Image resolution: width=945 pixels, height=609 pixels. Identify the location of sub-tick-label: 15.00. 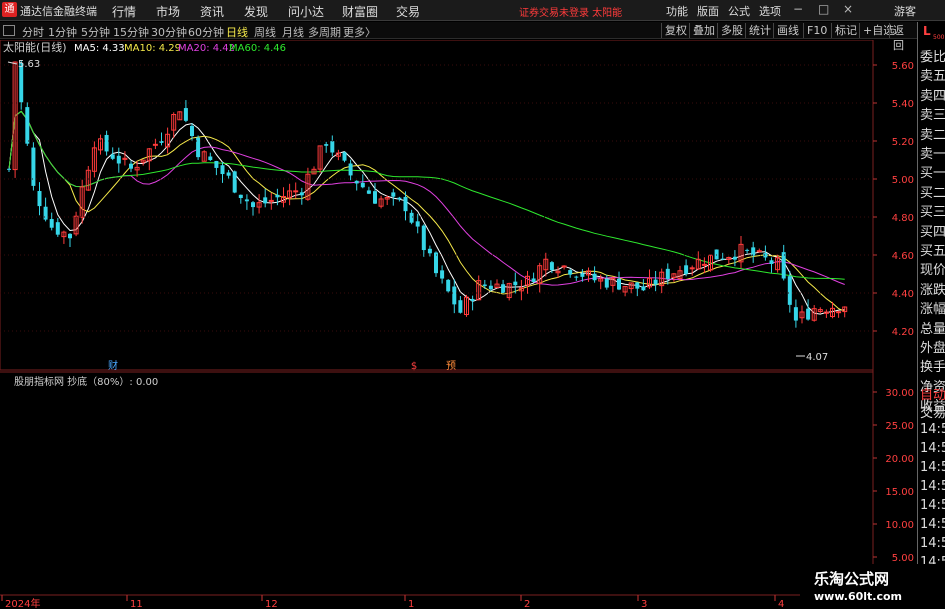
(899, 492).